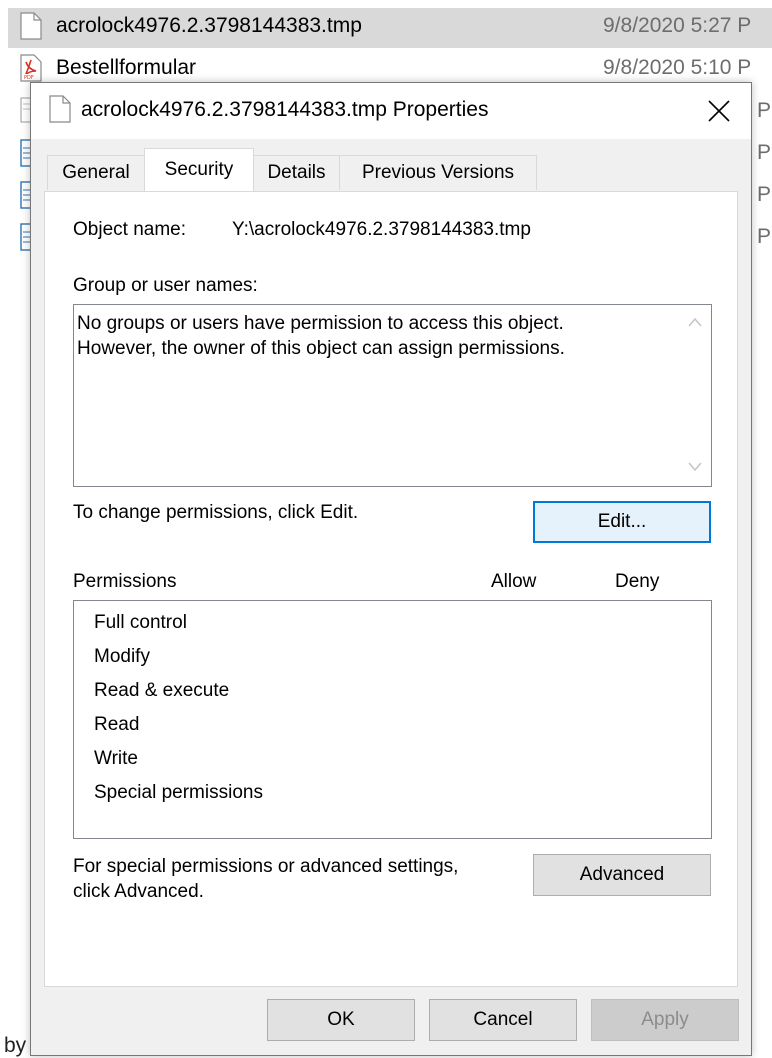  What do you see at coordinates (677, 25) in the screenshot?
I see `file-date: 9/8/2020 5:27 P` at bounding box center [677, 25].